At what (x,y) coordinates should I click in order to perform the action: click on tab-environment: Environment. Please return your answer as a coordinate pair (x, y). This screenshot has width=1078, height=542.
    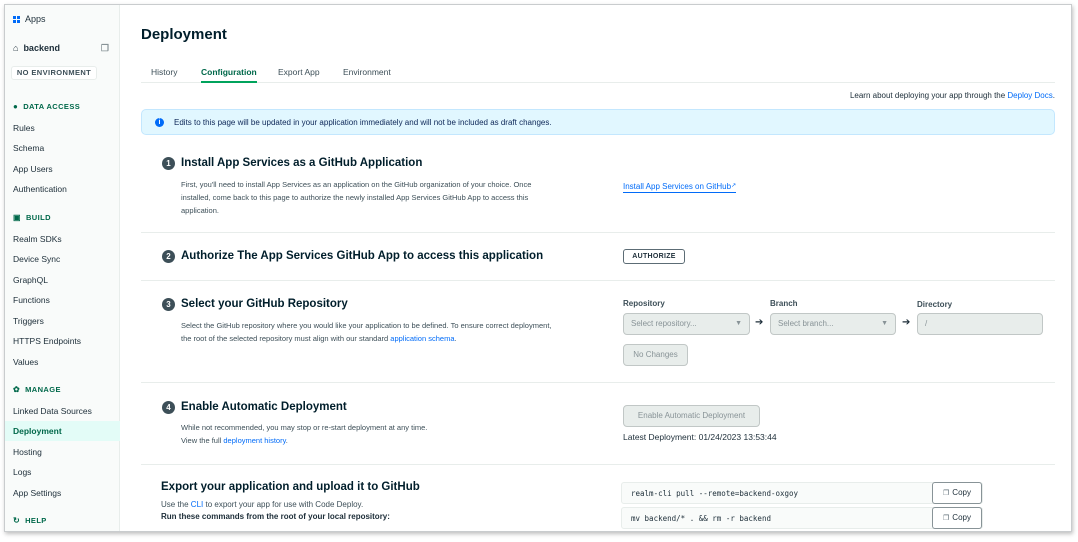
    Looking at the image, I should click on (367, 75).